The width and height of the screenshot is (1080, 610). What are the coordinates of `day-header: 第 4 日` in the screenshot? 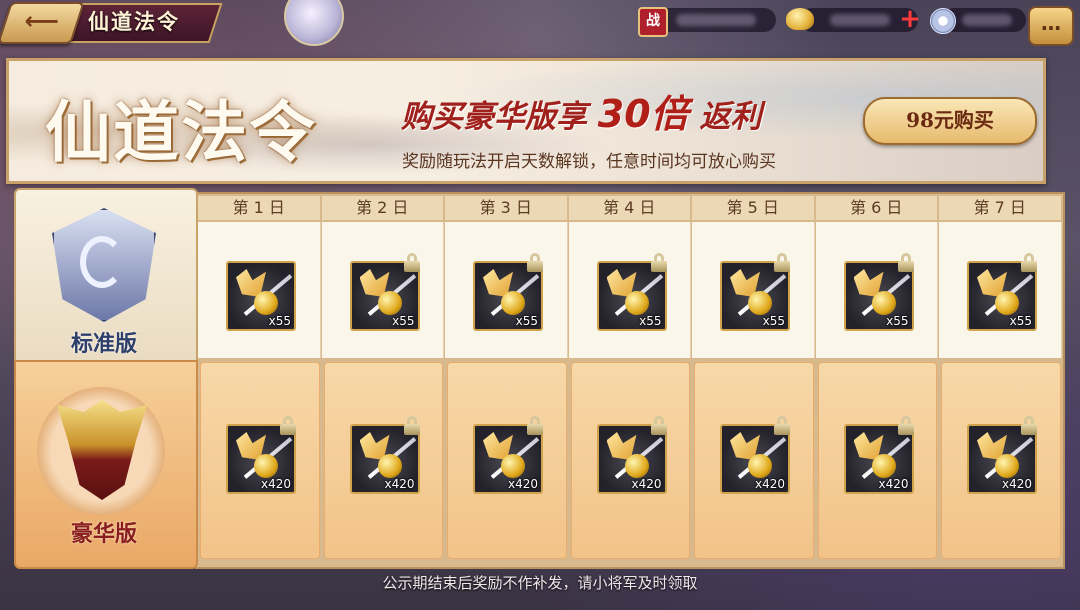 It's located at (629, 208).